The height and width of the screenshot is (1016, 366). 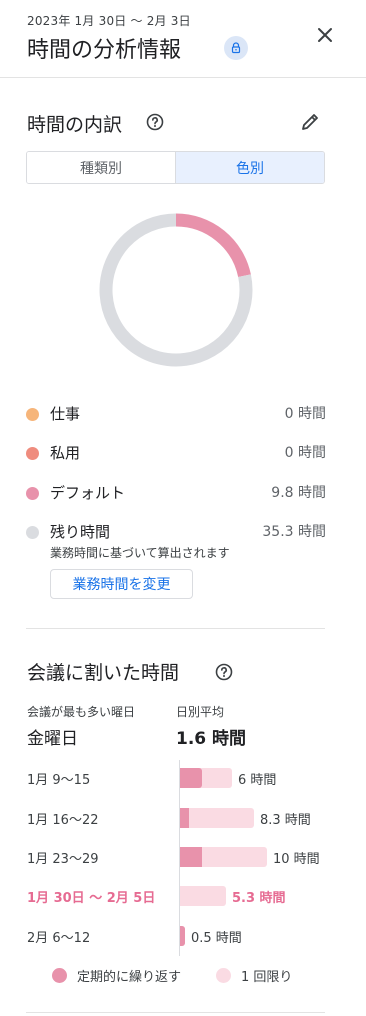 What do you see at coordinates (310, 122) in the screenshot?
I see `edit-pencil-icon` at bounding box center [310, 122].